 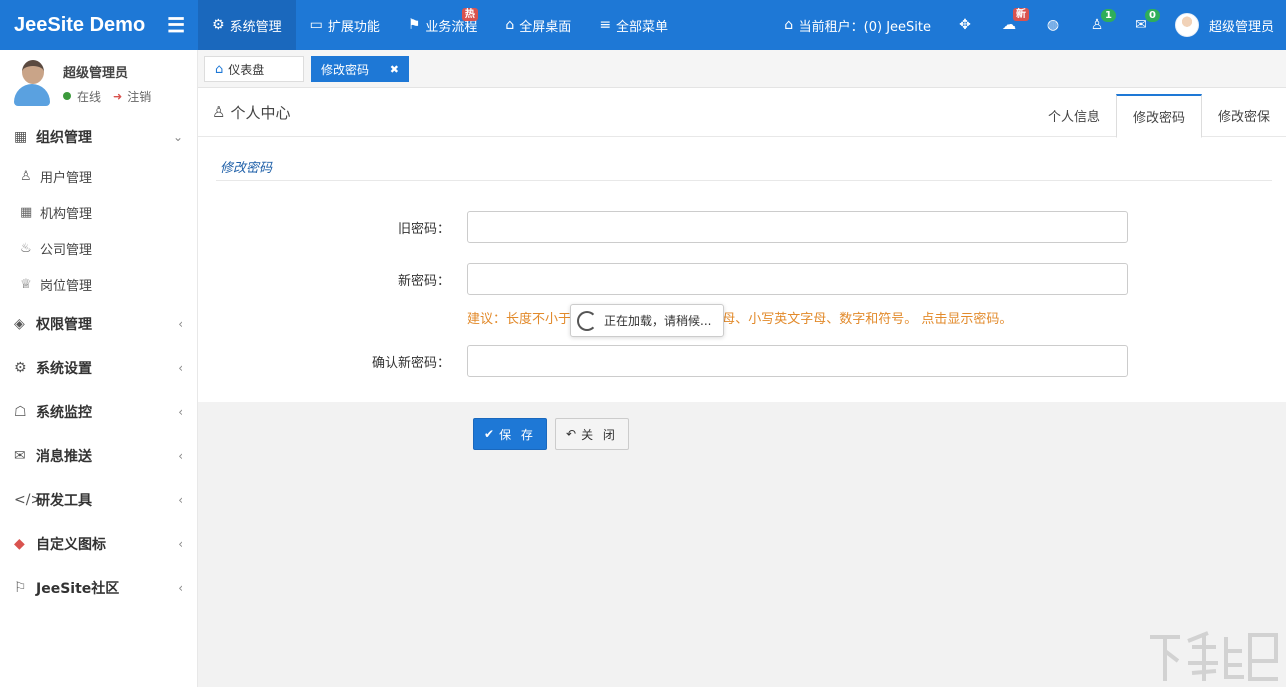 What do you see at coordinates (965, 25) in the screenshot?
I see `fullscreen-button: ✥` at bounding box center [965, 25].